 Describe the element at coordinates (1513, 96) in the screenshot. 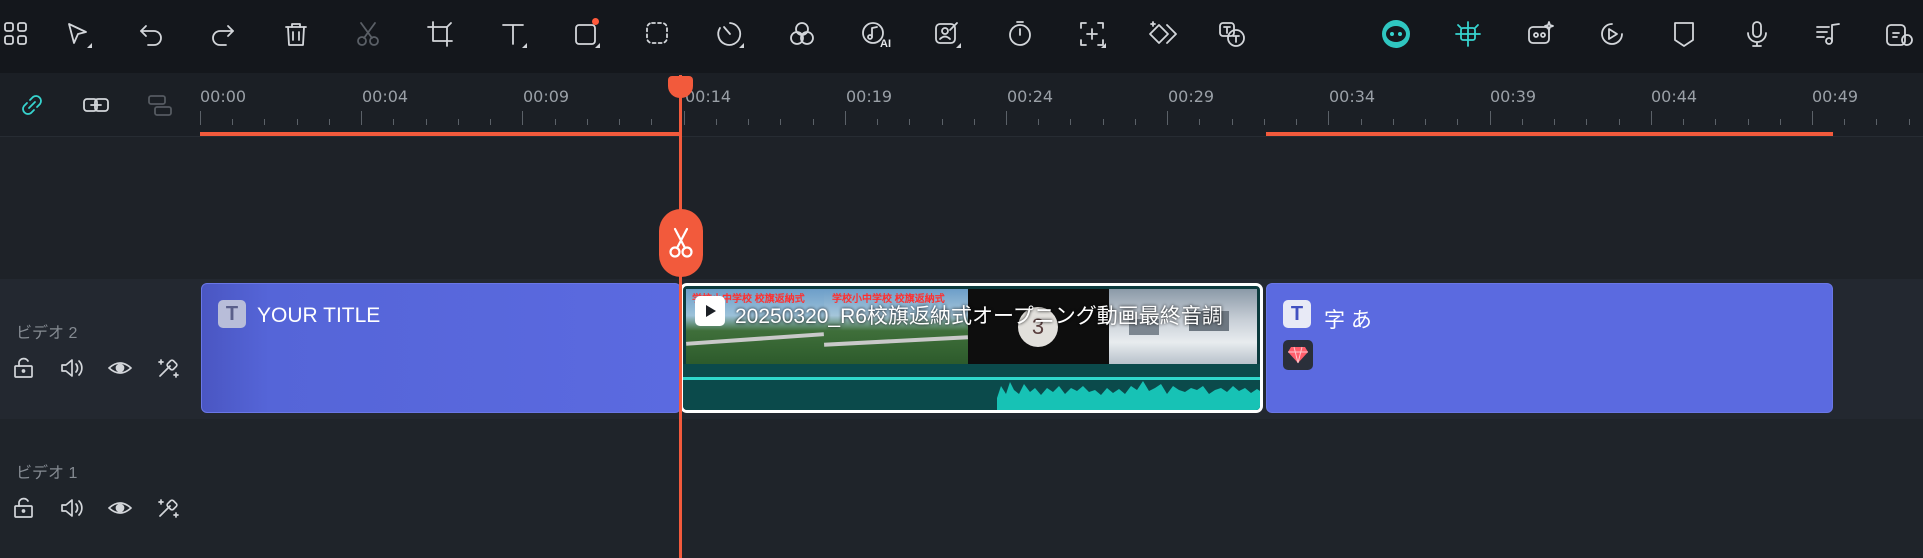

I see `ruler-tick-label: 00:39` at that location.